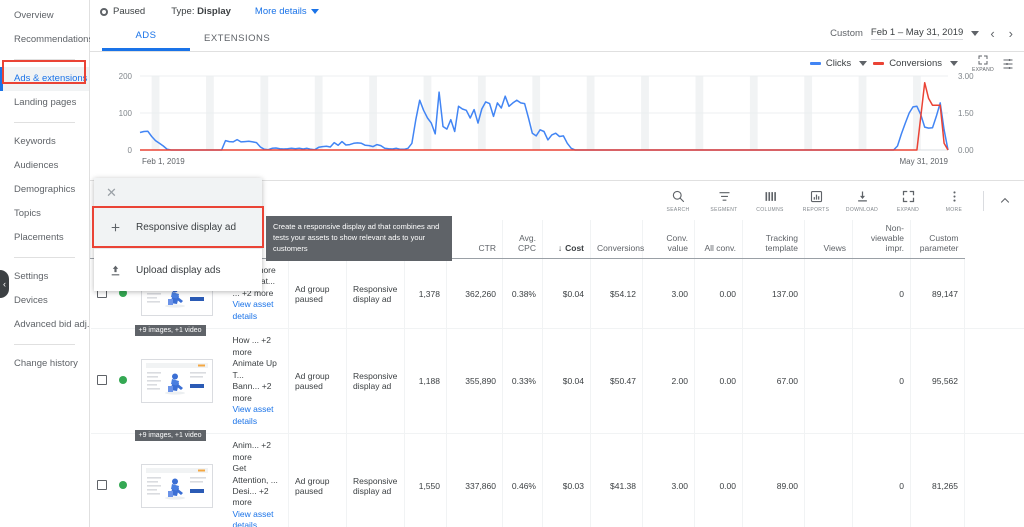 Image resolution: width=1024 pixels, height=527 pixels. Describe the element at coordinates (51, 78) in the screenshot. I see `sidebar-item-label: Ads & extensions` at that location.